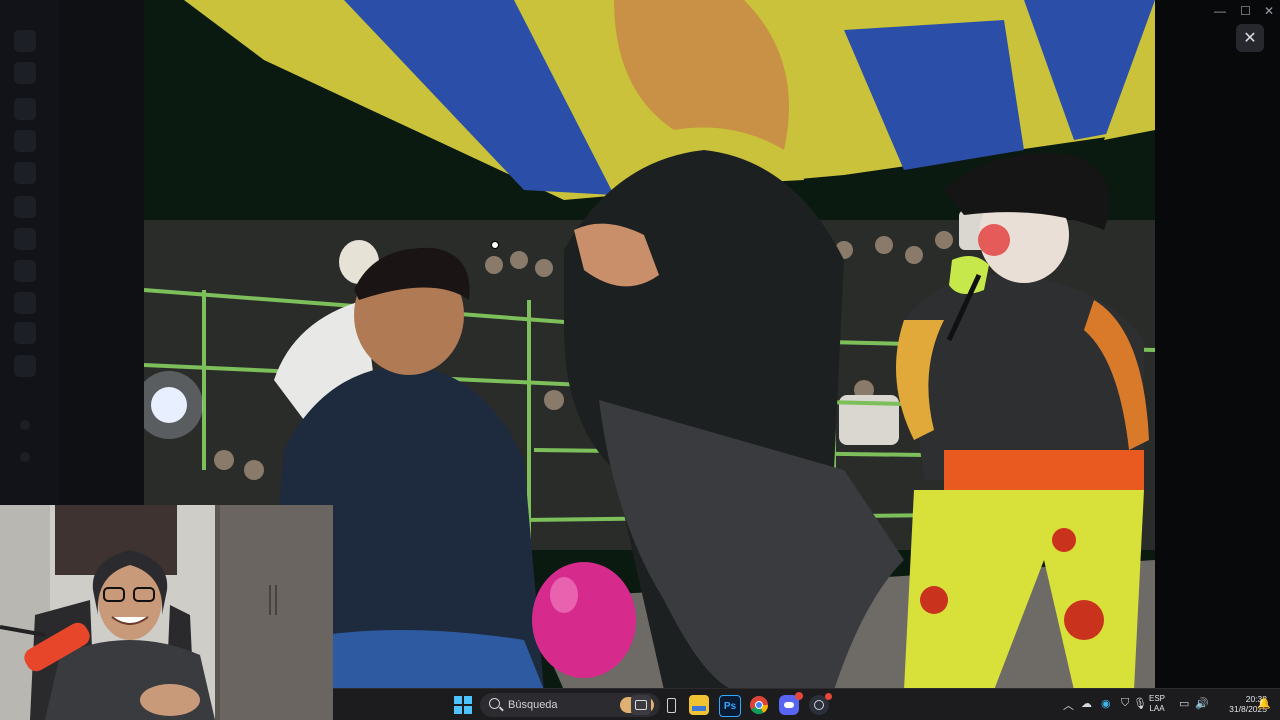 This screenshot has height=720, width=1280. I want to click on webcam-overlay, so click(166, 612).